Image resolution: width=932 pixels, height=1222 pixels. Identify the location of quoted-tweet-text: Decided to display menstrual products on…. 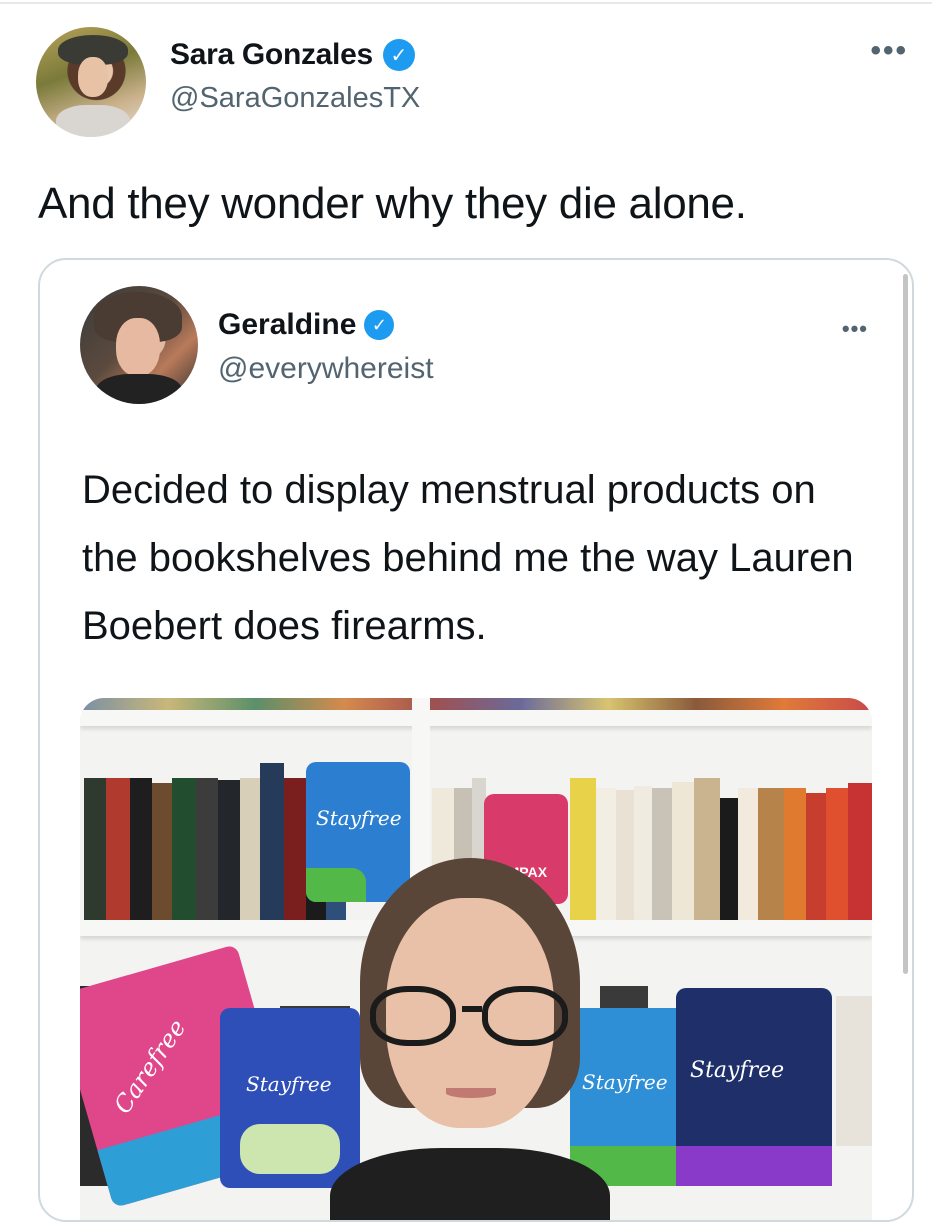
(468, 558).